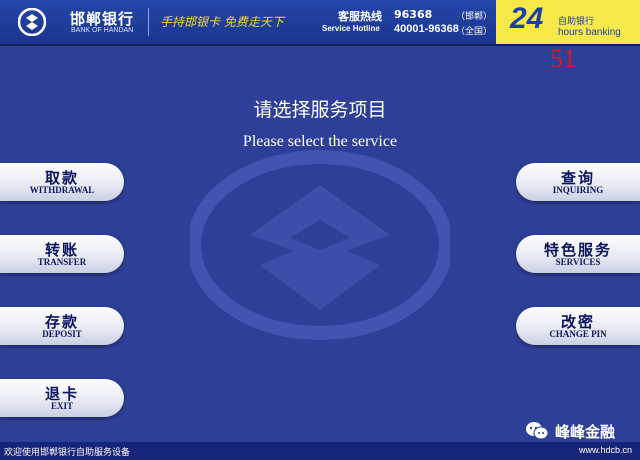  Describe the element at coordinates (62, 334) in the screenshot. I see `deposit-label-en: DEPOSIT` at that location.